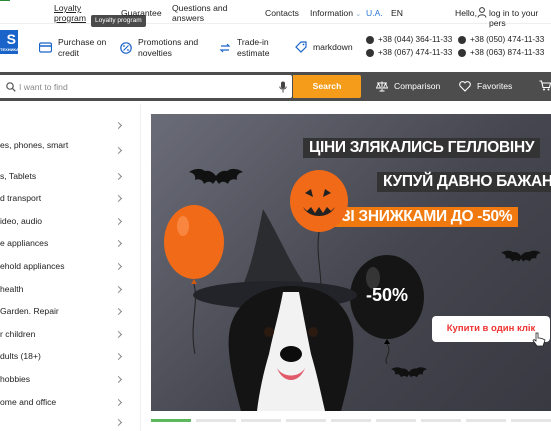 The image size is (551, 431). Describe the element at coordinates (291, 348) in the screenshot. I see `dog-illustration` at that location.